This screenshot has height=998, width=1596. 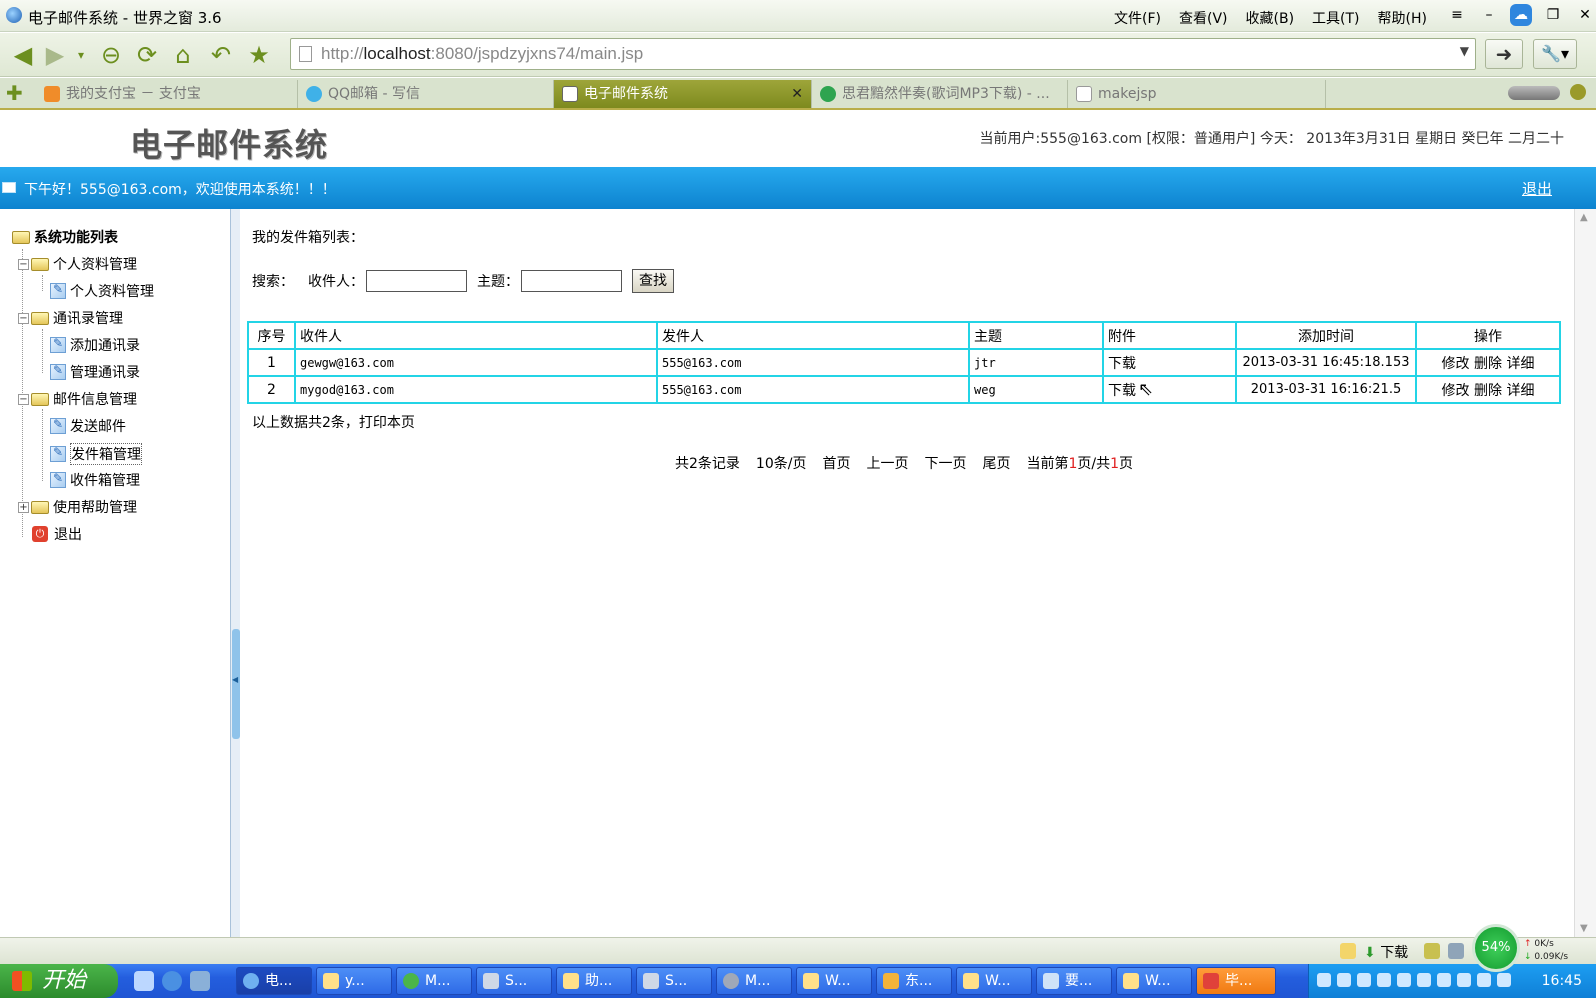 What do you see at coordinates (797, 94) in the screenshot?
I see `tab-close-icon: ✕` at bounding box center [797, 94].